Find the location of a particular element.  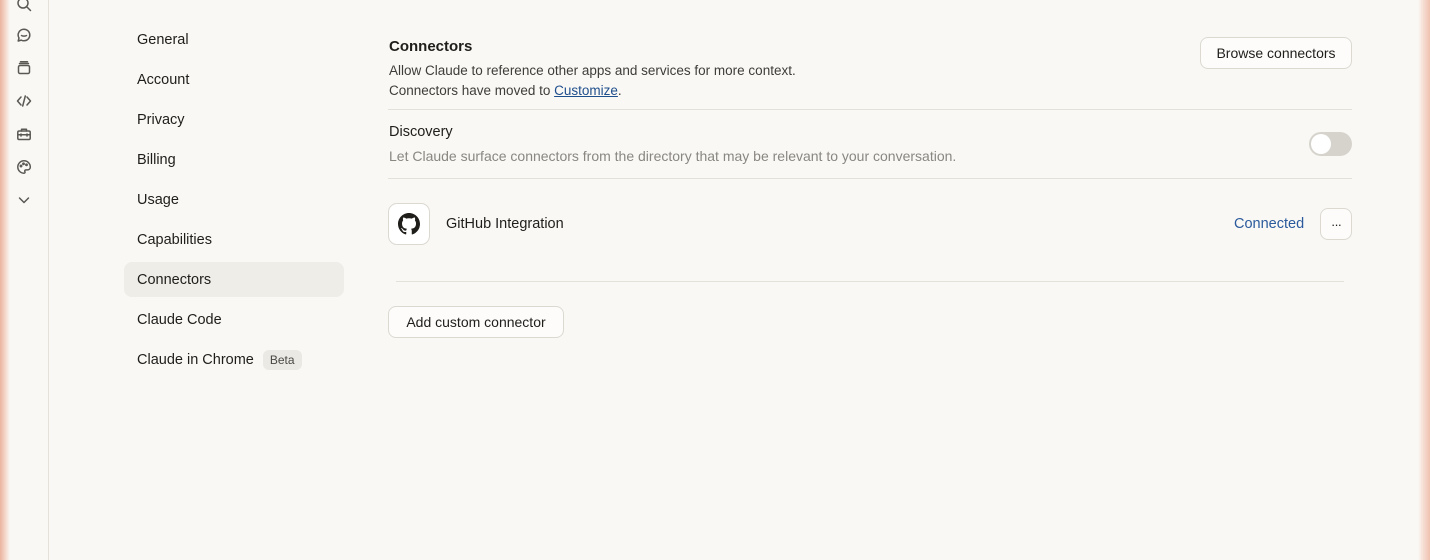

nav-item-privacy: Privacy is located at coordinates (234, 119).